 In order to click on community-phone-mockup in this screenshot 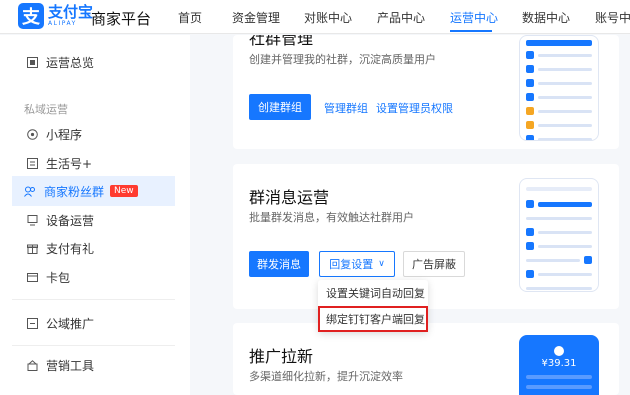, I will do `click(559, 88)`.